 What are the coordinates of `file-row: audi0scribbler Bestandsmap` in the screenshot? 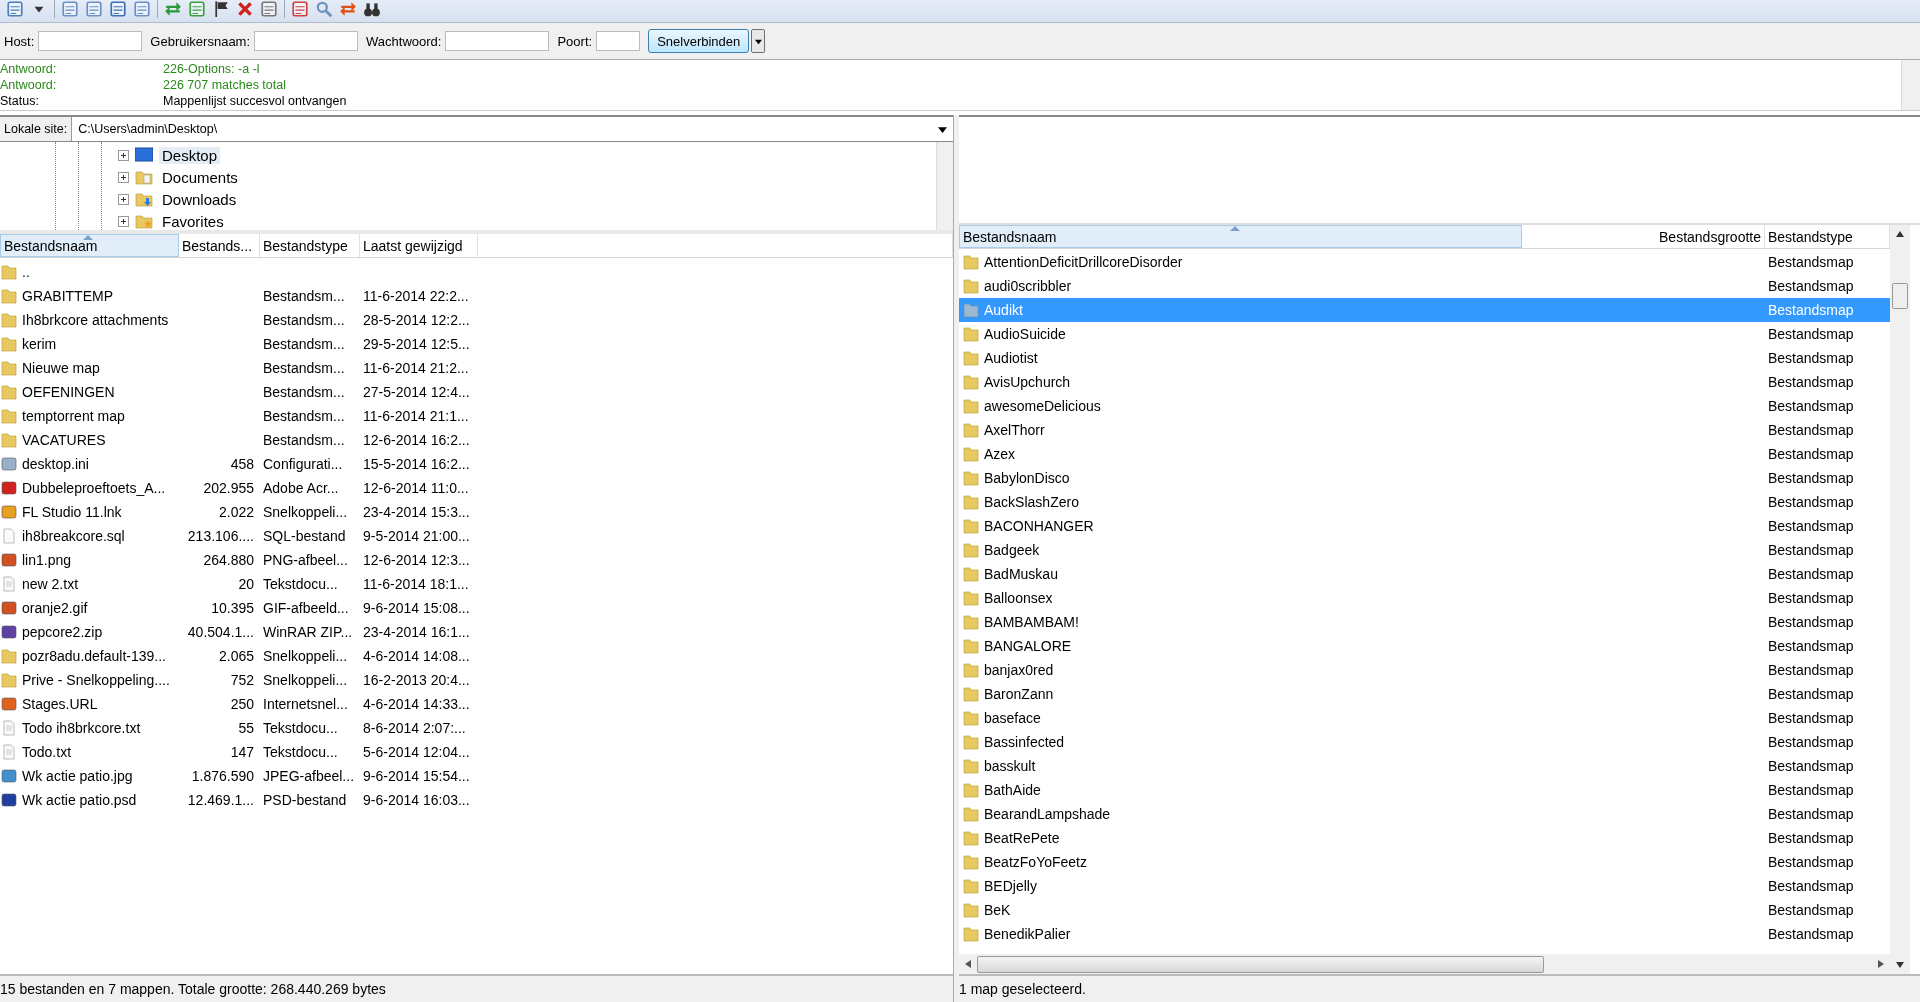 It's located at (1424, 286).